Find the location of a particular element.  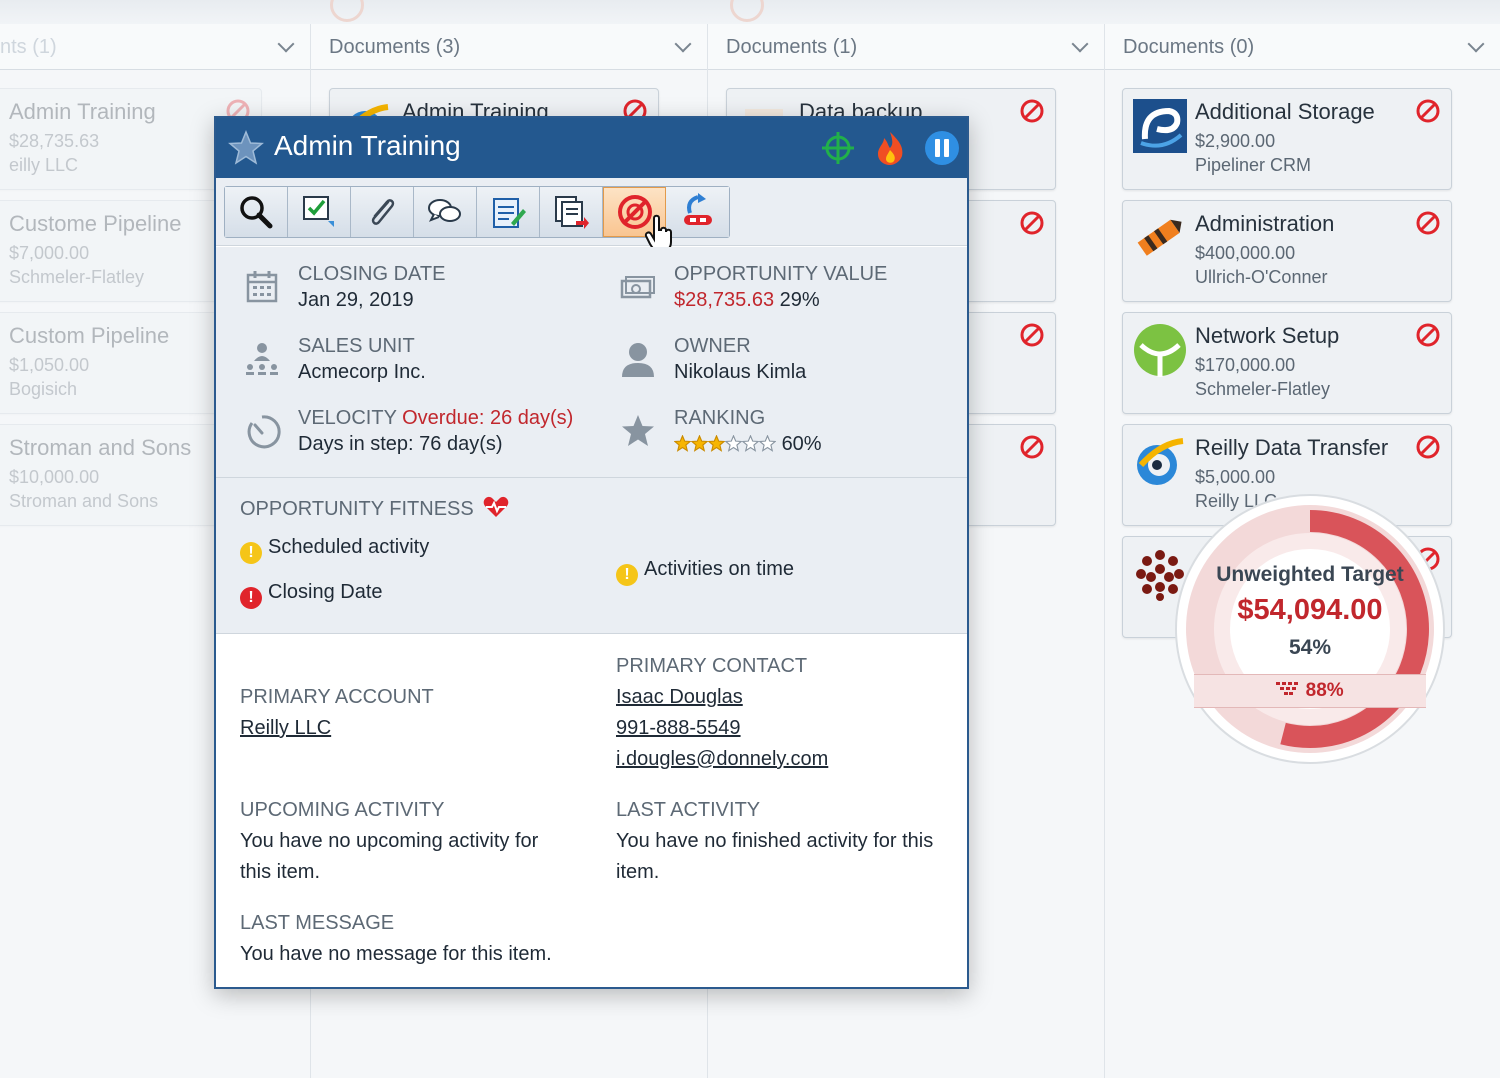

column-label: Documents (0) is located at coordinates (1189, 47).